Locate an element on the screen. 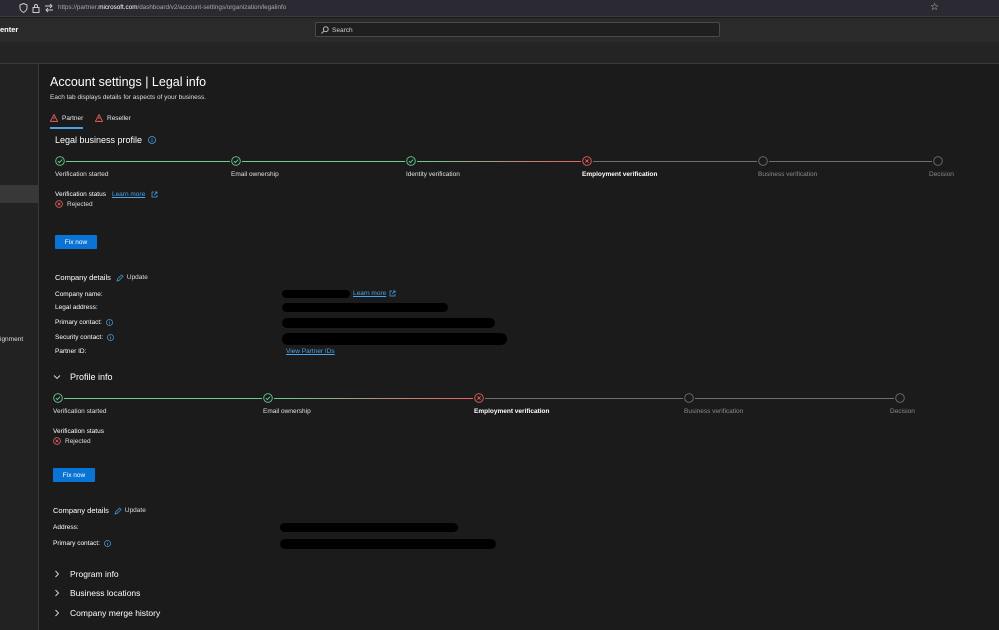 Image resolution: width=999 pixels, height=630 pixels. partner-id-label: Partner ID: is located at coordinates (71, 351).